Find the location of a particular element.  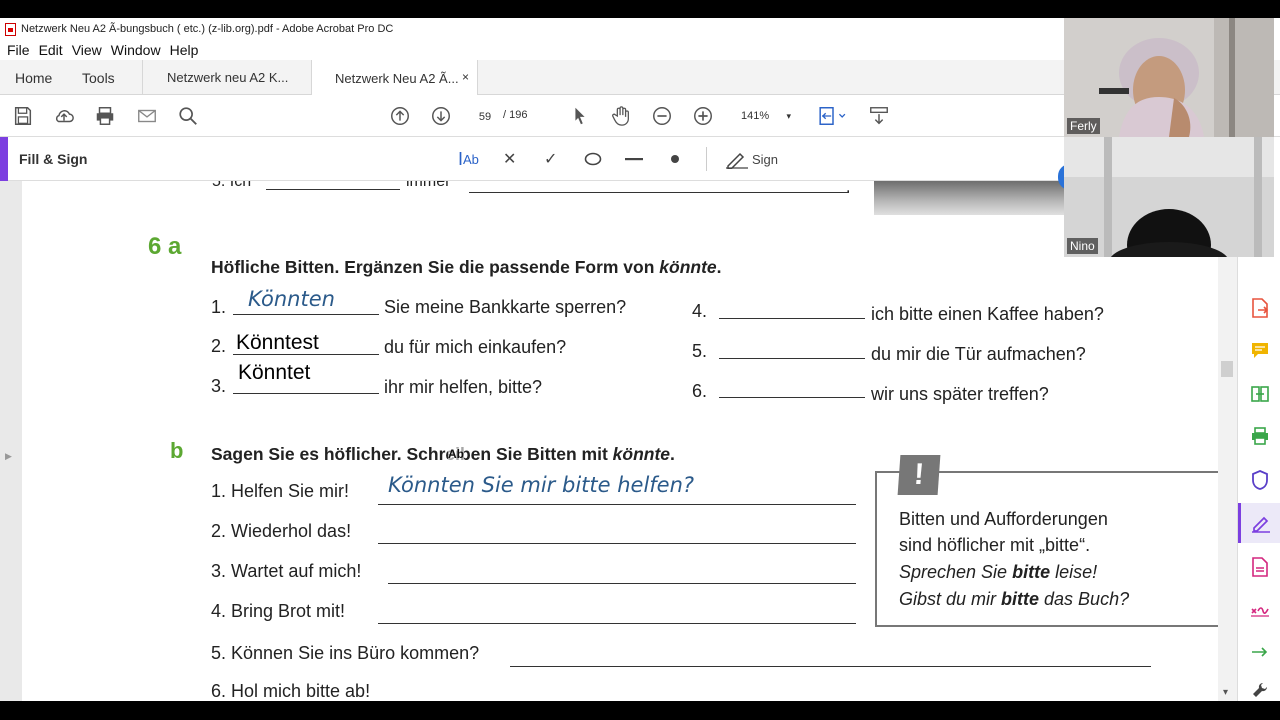

print-production-icon is located at coordinates (1260, 436).